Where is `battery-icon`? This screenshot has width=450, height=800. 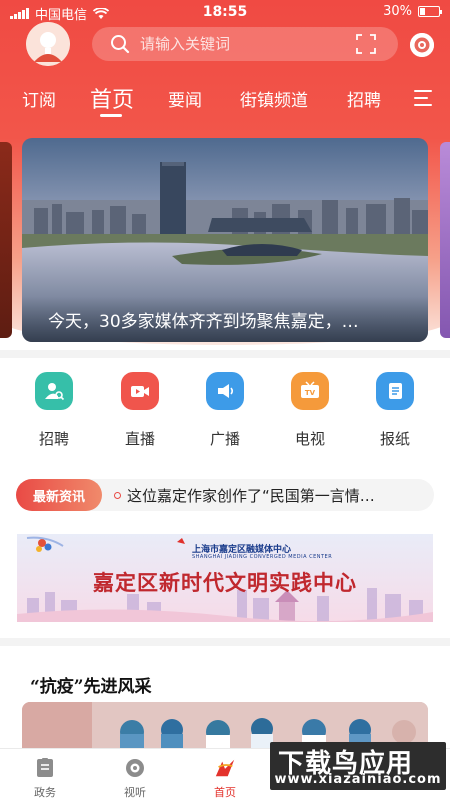
battery-icon is located at coordinates (430, 11).